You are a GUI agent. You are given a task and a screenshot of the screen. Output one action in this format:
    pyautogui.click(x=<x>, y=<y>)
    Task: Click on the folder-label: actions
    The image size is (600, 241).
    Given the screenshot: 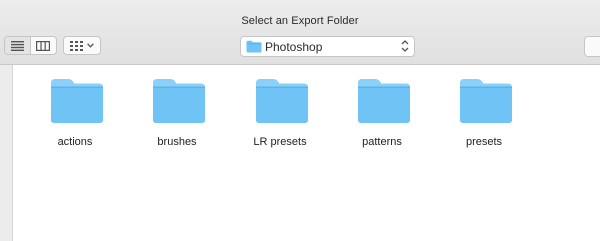 What is the action you would take?
    pyautogui.click(x=75, y=142)
    